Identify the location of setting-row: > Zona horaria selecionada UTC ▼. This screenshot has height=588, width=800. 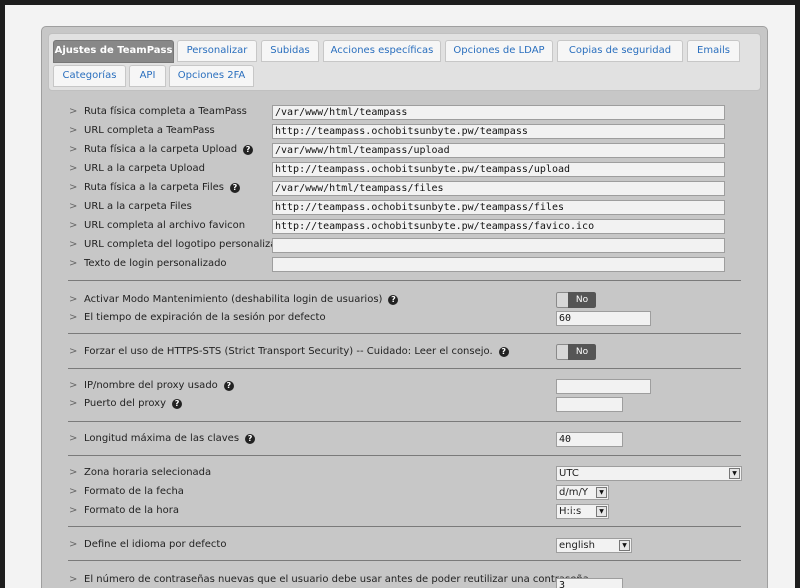
(404, 473).